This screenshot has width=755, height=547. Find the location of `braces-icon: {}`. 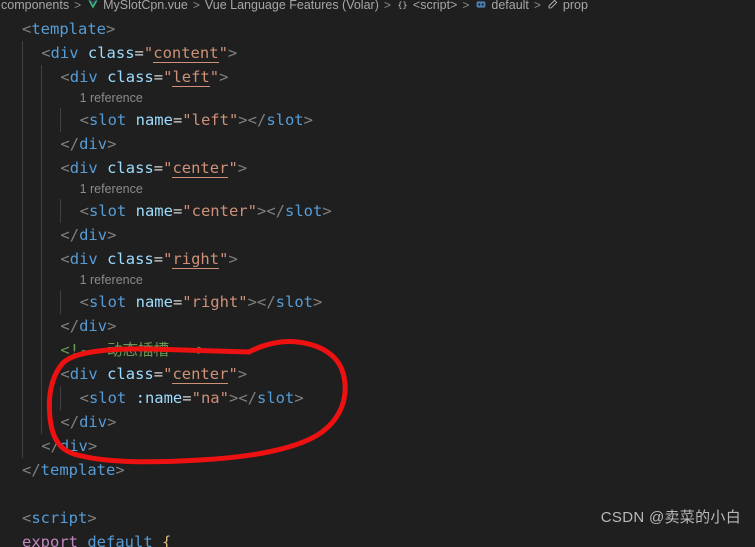

braces-icon: {} is located at coordinates (403, 5).